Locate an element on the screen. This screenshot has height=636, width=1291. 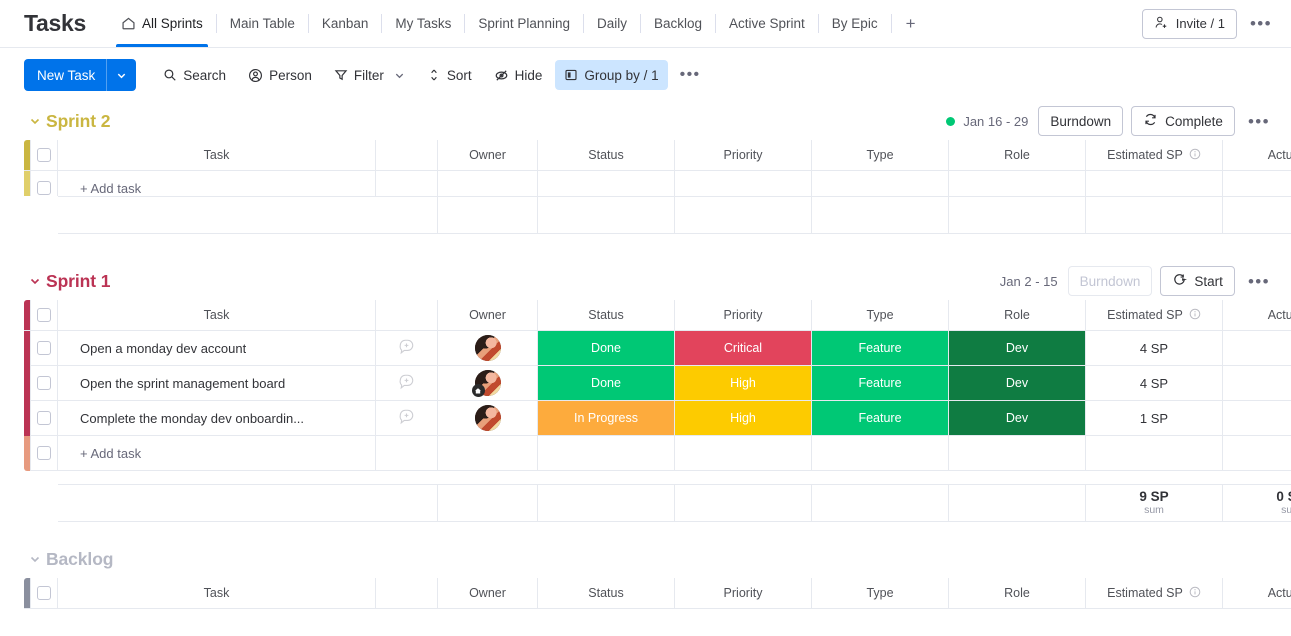
estimated-sp-cell: 4 SP is located at coordinates (1154, 348).